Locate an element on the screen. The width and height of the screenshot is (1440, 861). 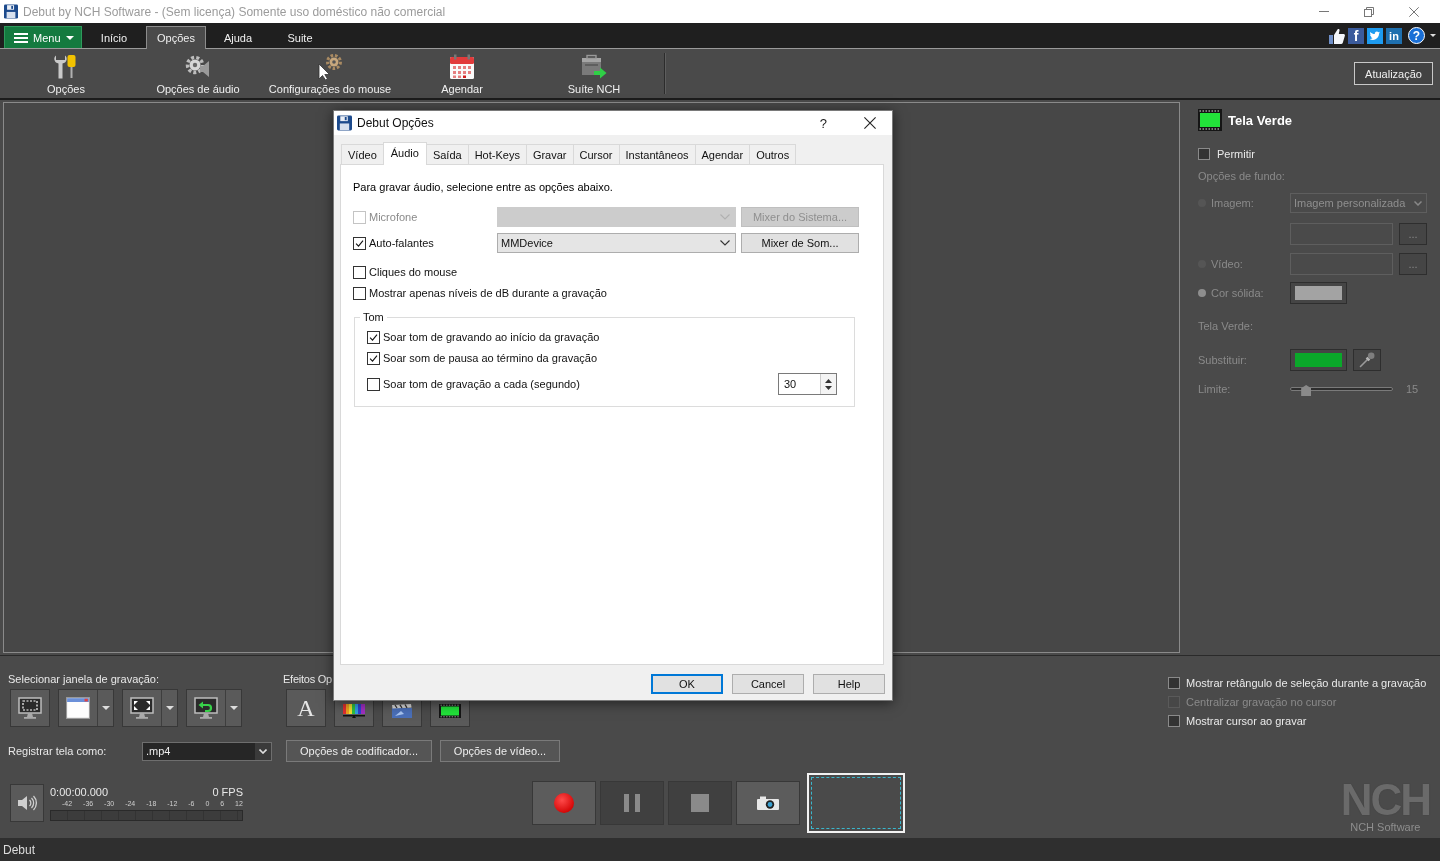
checkbox-label: Soar tom de gravação a cada (segundo) is located at coordinates (481, 384).